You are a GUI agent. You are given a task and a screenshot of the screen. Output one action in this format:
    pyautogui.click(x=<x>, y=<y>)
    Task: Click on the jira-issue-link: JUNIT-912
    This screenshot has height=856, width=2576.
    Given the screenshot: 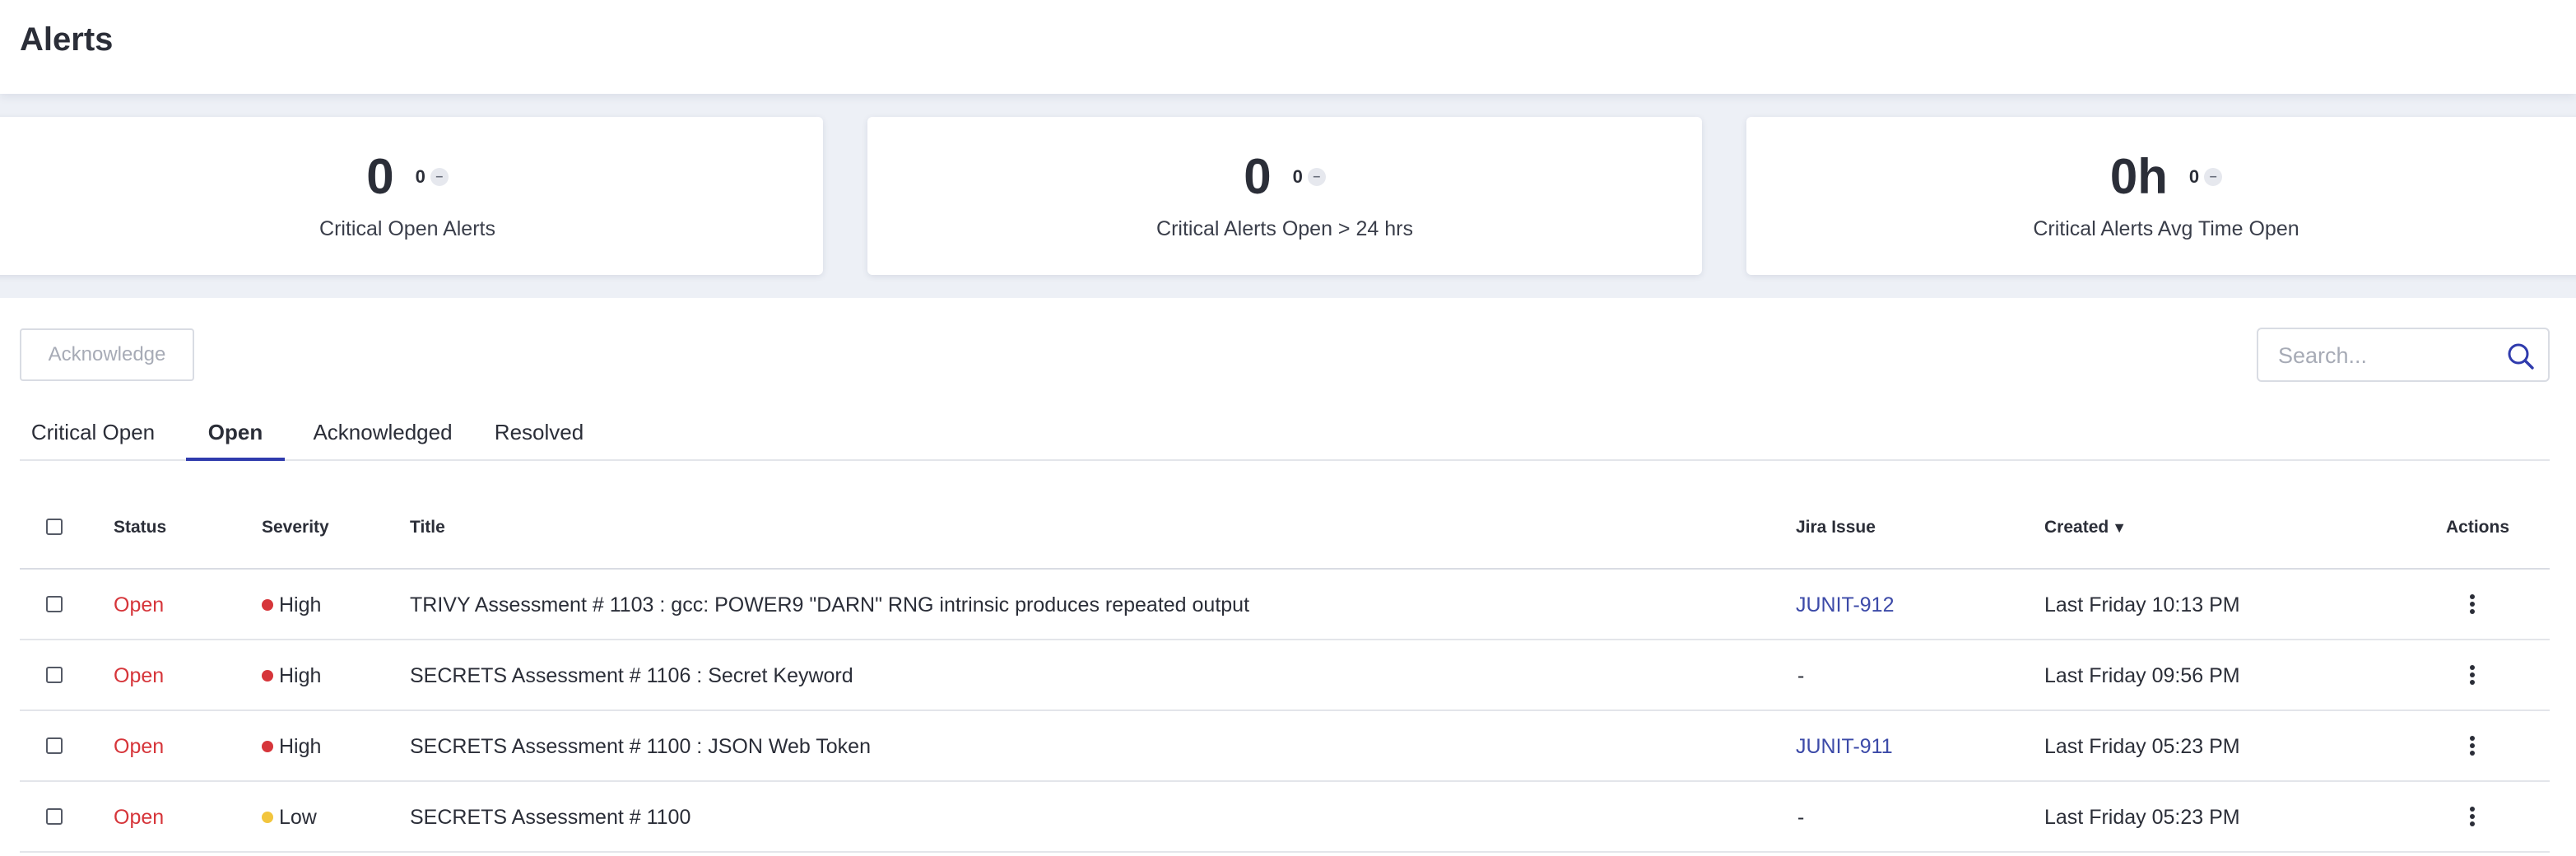 What is the action you would take?
    pyautogui.click(x=1845, y=605)
    